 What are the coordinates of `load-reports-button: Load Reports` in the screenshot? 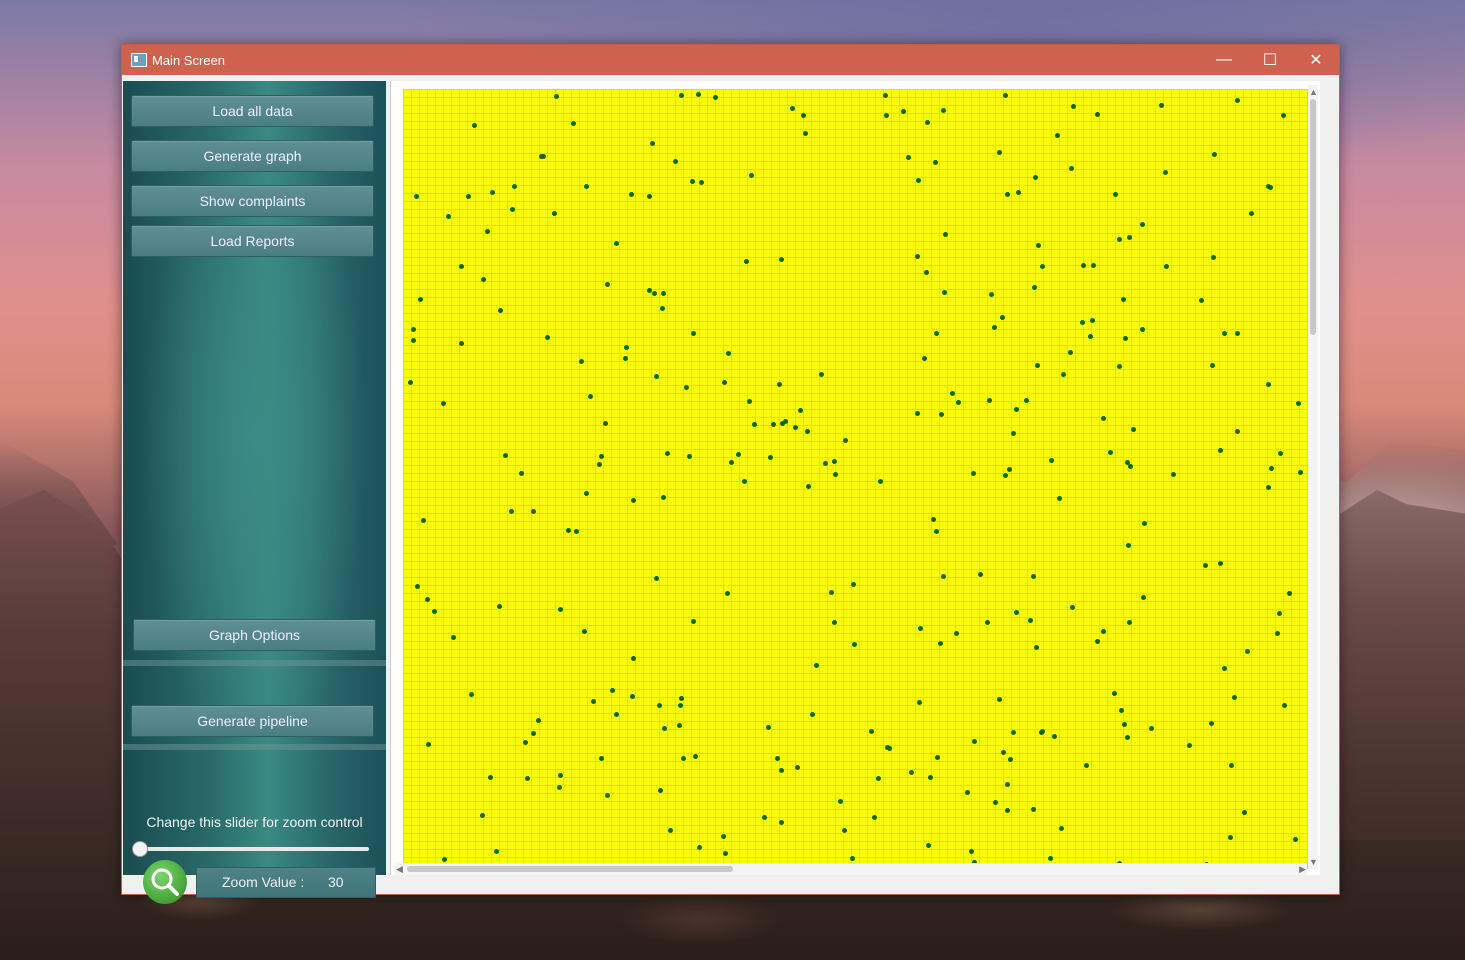 It's located at (252, 241).